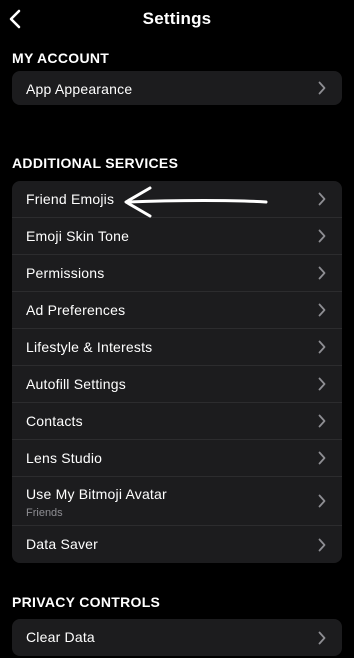 This screenshot has height=658, width=354. Describe the element at coordinates (177, 421) in the screenshot. I see `settings-item-contacts: Contacts` at that location.